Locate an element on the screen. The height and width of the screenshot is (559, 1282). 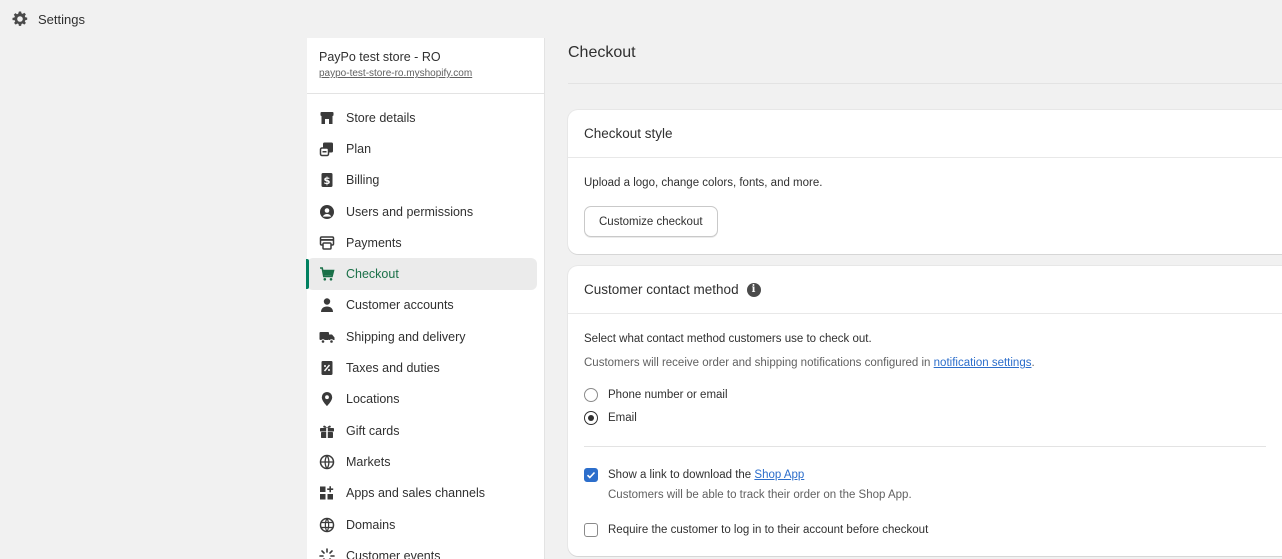
sidebar-item-store-details: Store details is located at coordinates (422, 117).